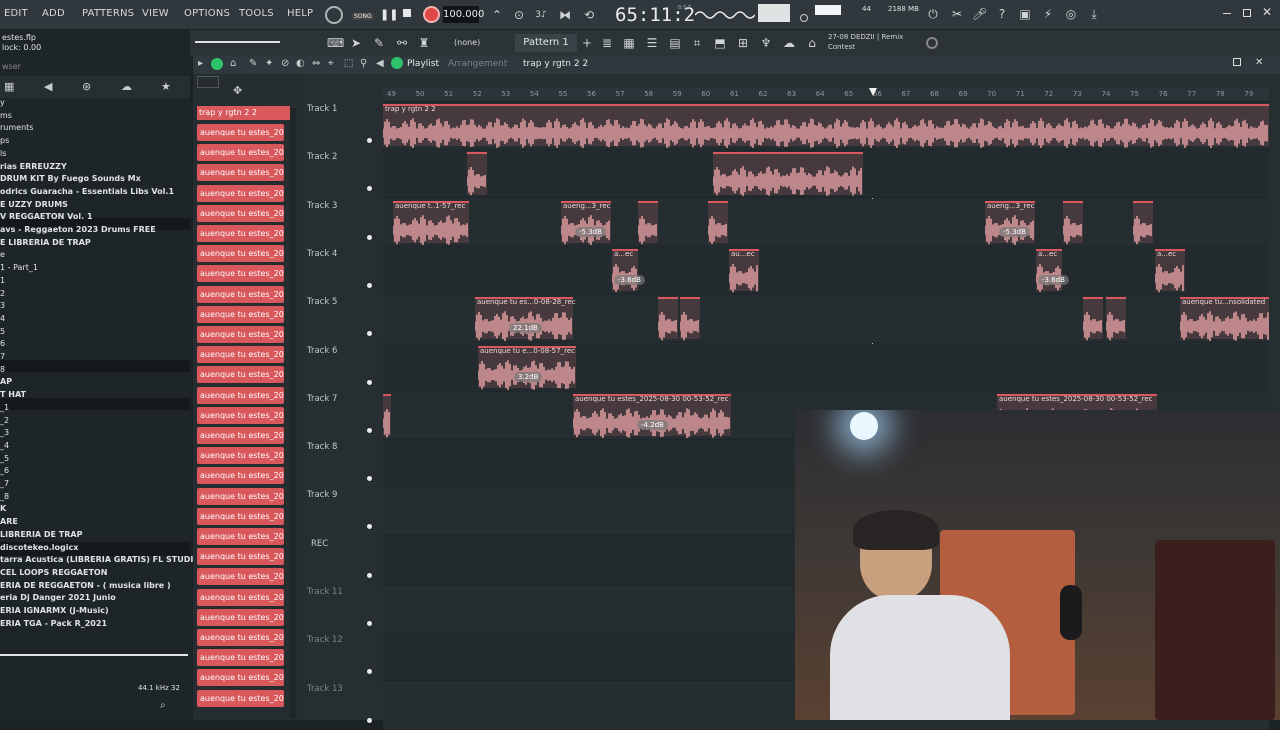  Describe the element at coordinates (48, 86) in the screenshot. I see `speaker-icon: ◀` at that location.